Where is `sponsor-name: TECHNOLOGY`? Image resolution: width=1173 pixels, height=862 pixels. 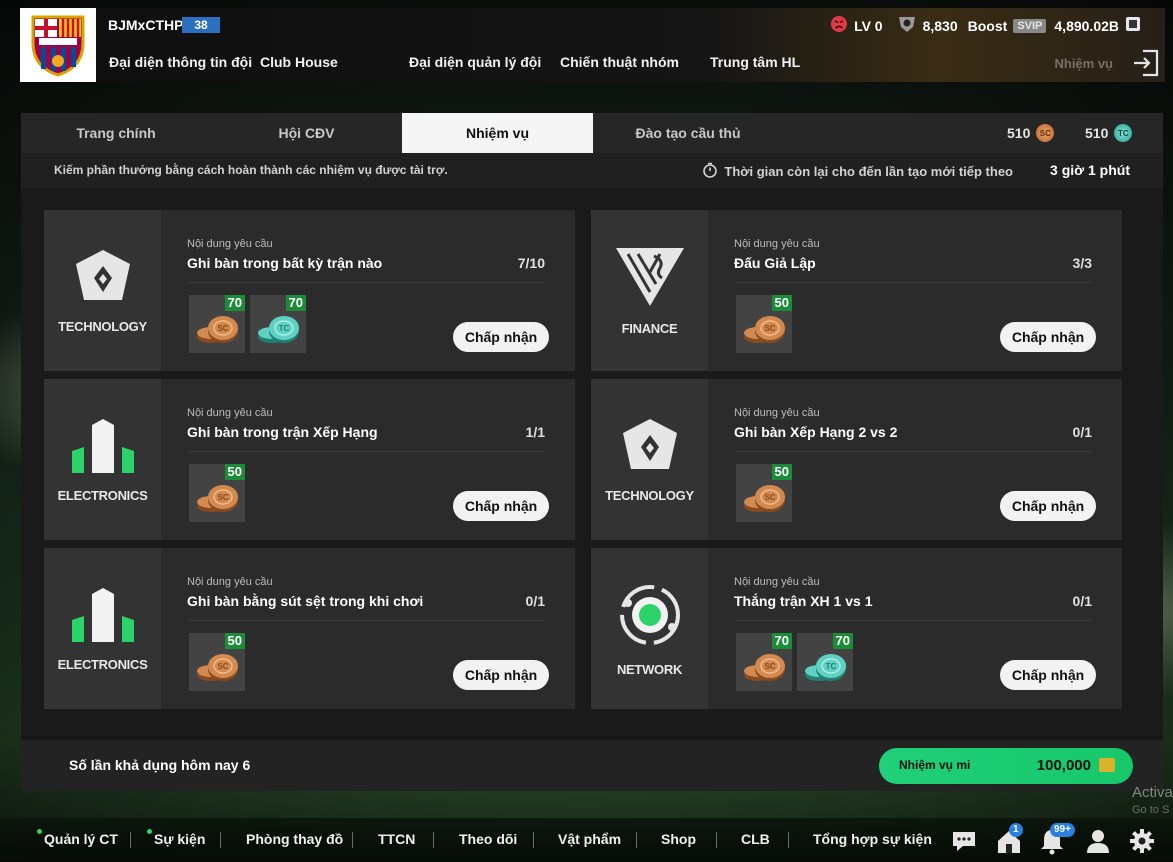
sponsor-name: TECHNOLOGY is located at coordinates (102, 326).